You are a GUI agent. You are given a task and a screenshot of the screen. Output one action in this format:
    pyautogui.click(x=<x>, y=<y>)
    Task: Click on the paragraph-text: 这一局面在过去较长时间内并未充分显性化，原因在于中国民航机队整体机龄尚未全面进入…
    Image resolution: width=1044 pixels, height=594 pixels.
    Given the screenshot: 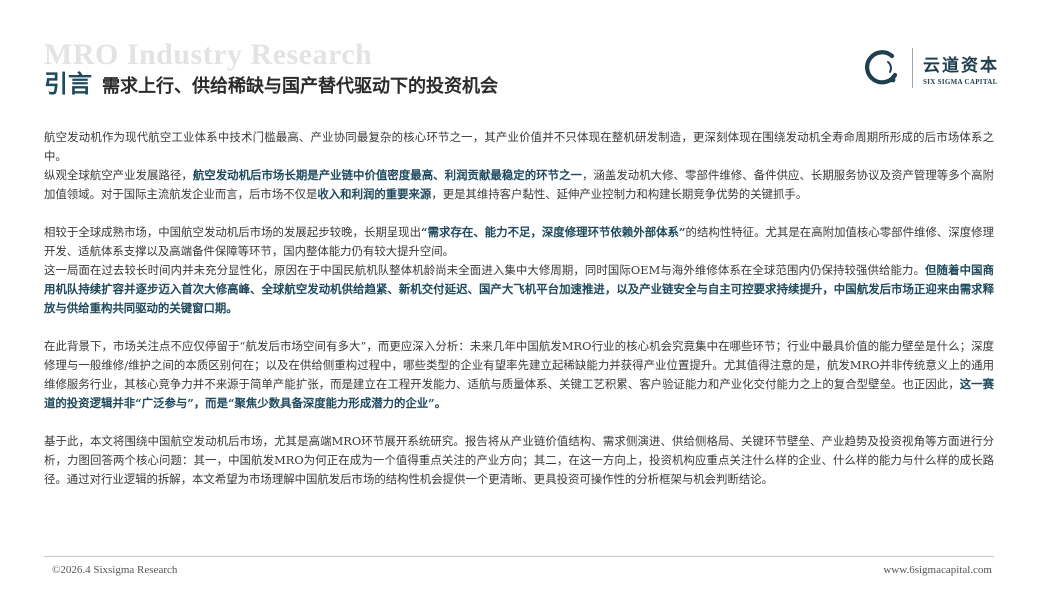 What is the action you would take?
    pyautogui.click(x=485, y=270)
    